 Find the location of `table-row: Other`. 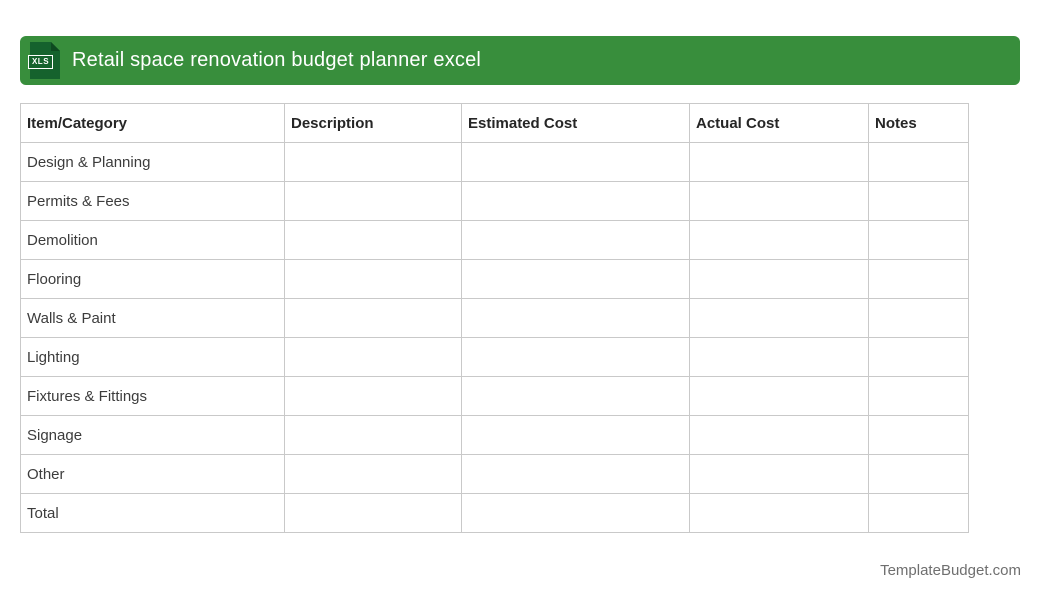

table-row: Other is located at coordinates (494, 474).